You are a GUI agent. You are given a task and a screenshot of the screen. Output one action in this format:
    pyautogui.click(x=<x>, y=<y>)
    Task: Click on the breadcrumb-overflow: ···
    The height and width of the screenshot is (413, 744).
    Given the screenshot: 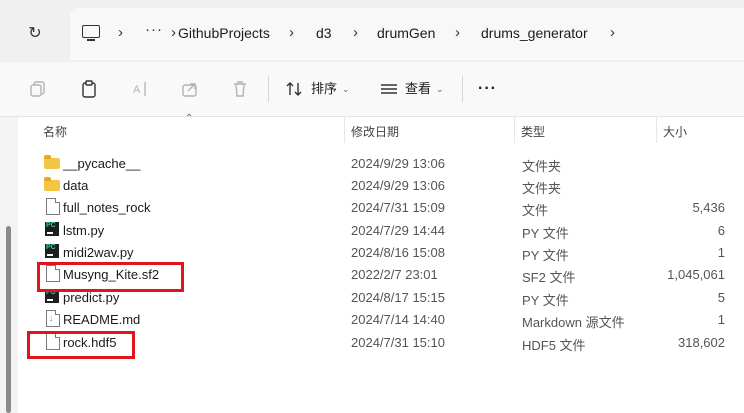 What is the action you would take?
    pyautogui.click(x=154, y=29)
    